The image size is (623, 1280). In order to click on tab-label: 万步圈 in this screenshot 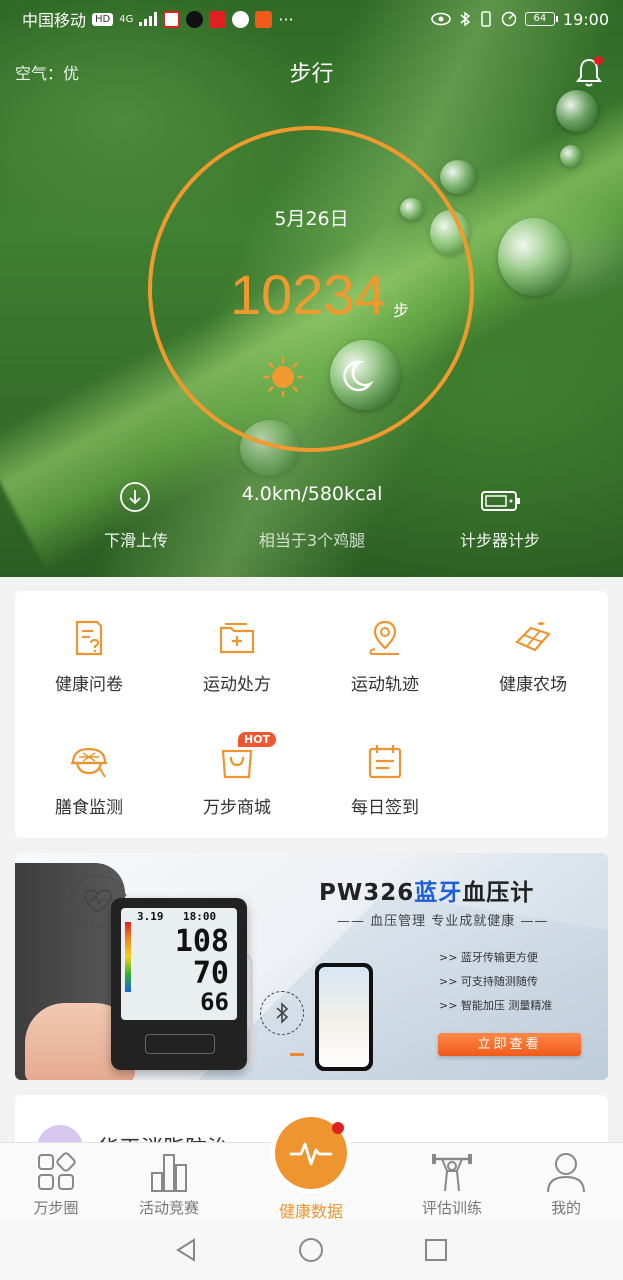, I will do `click(56, 1208)`.